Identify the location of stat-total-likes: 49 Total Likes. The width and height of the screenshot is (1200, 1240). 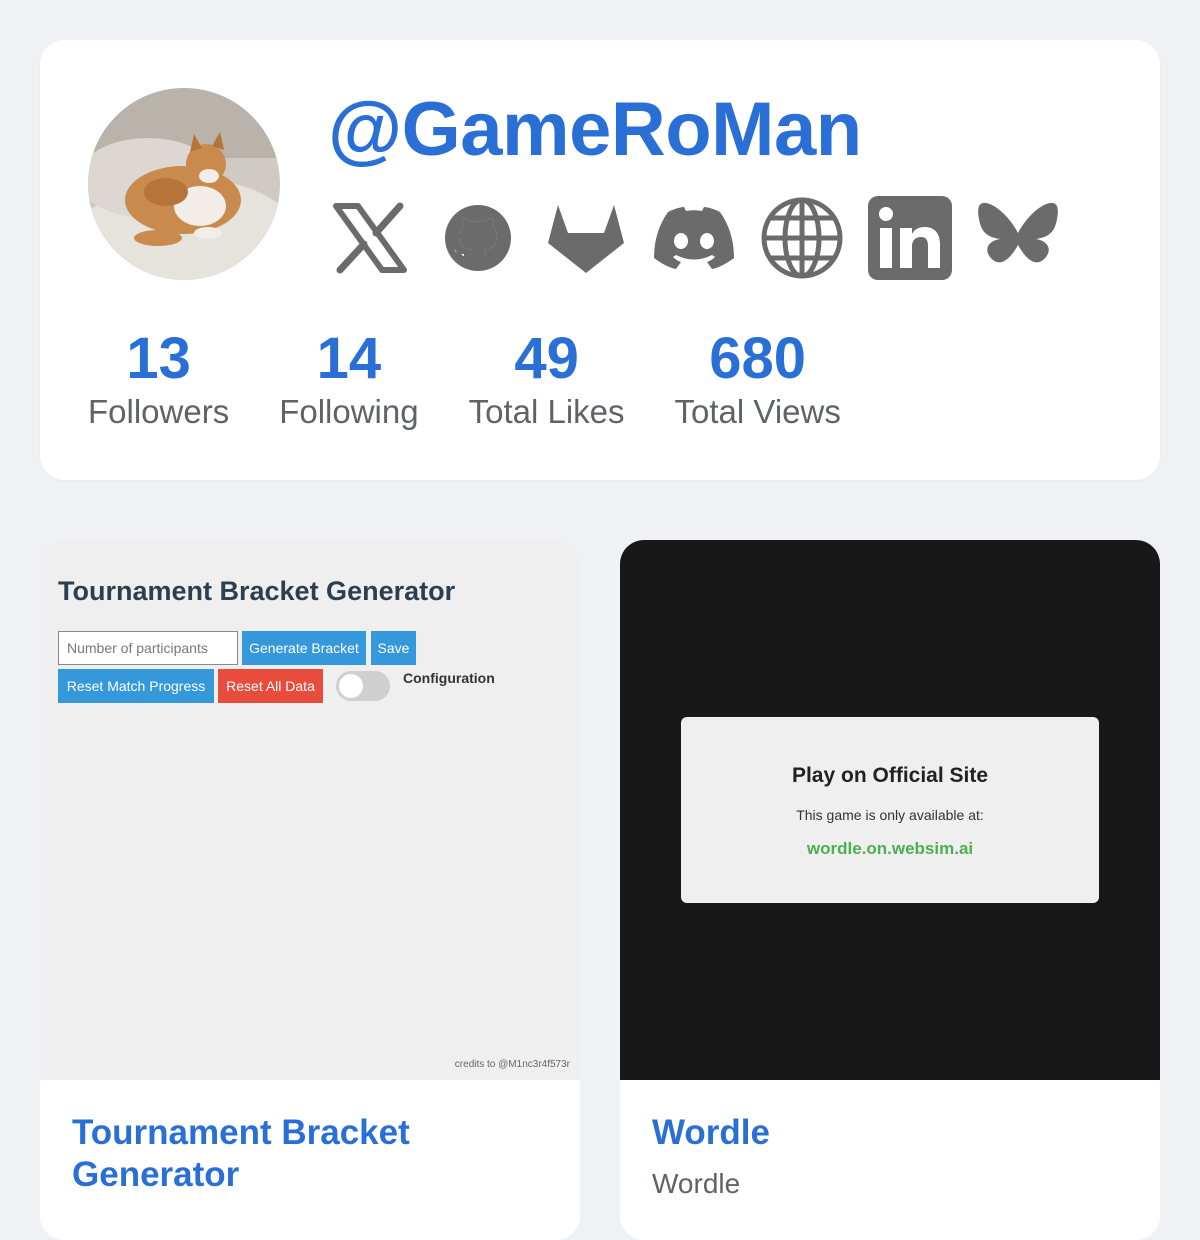
(547, 381).